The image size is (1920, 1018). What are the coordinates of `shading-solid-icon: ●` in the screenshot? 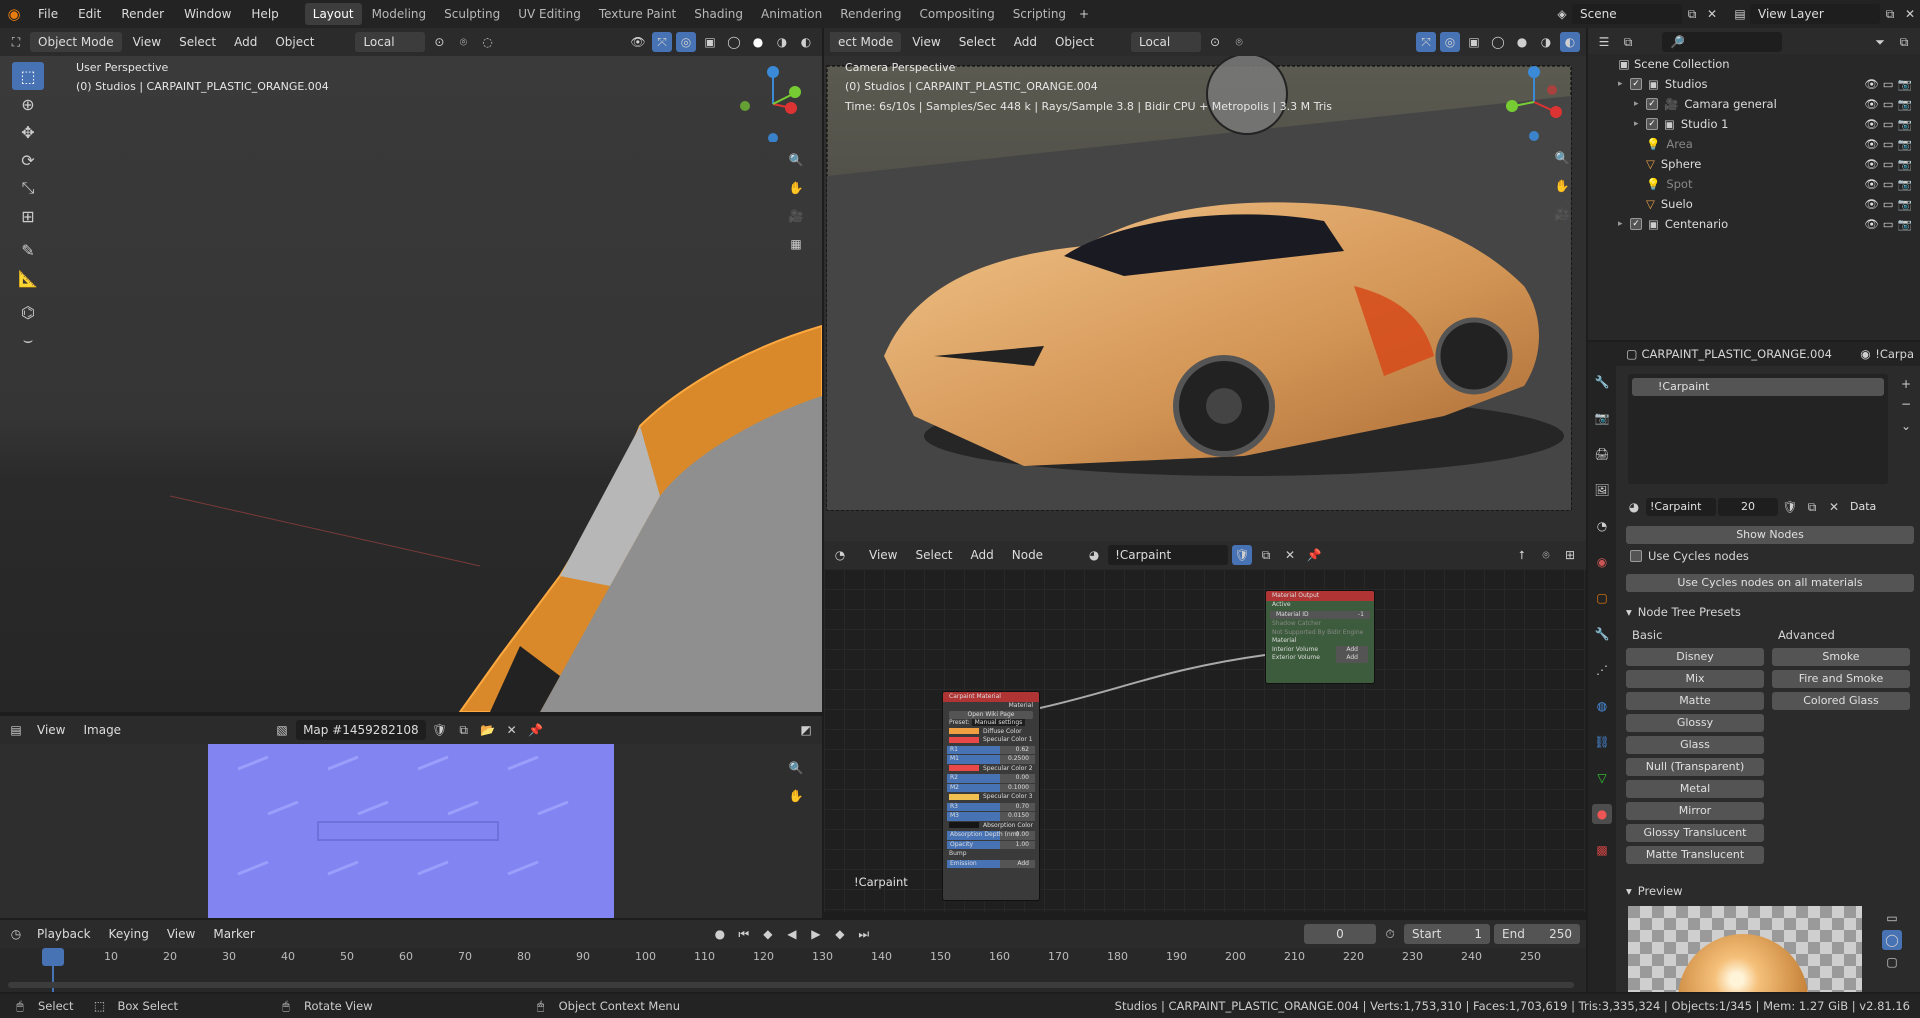 It's located at (758, 42).